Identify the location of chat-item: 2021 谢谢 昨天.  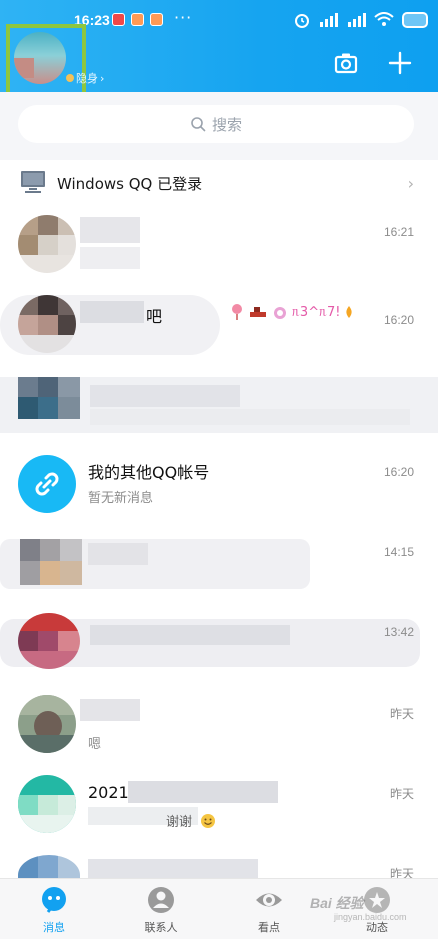
(219, 805).